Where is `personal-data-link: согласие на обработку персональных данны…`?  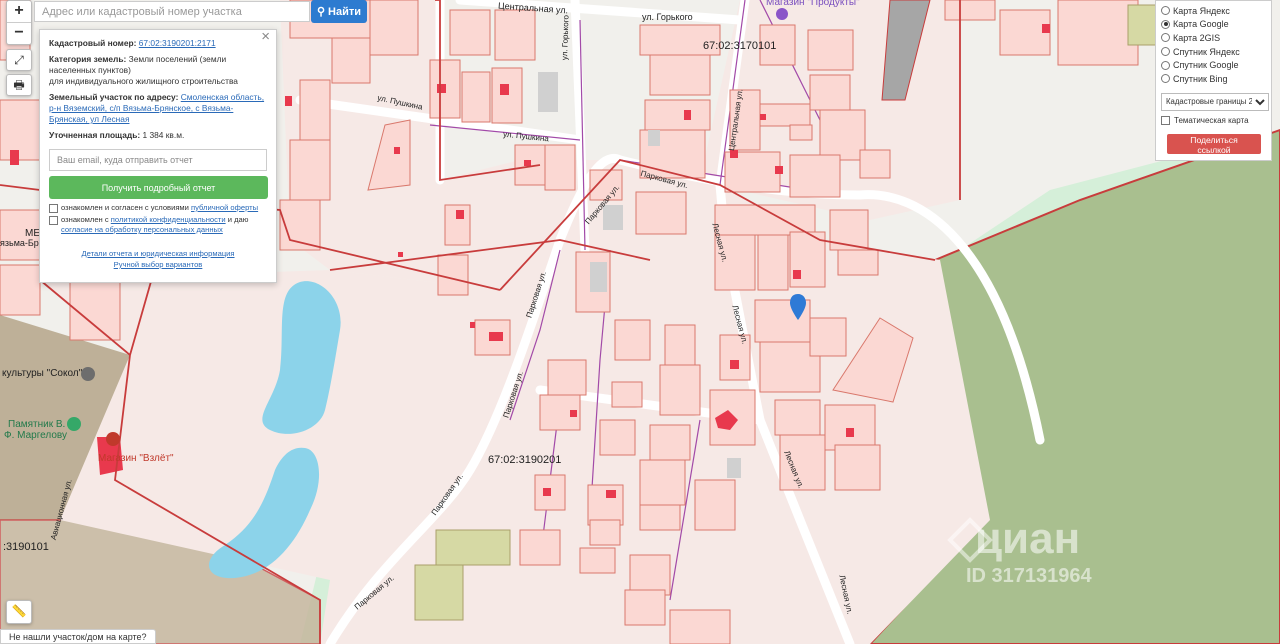
personal-data-link: согласие на обработку персональных данны… is located at coordinates (142, 229).